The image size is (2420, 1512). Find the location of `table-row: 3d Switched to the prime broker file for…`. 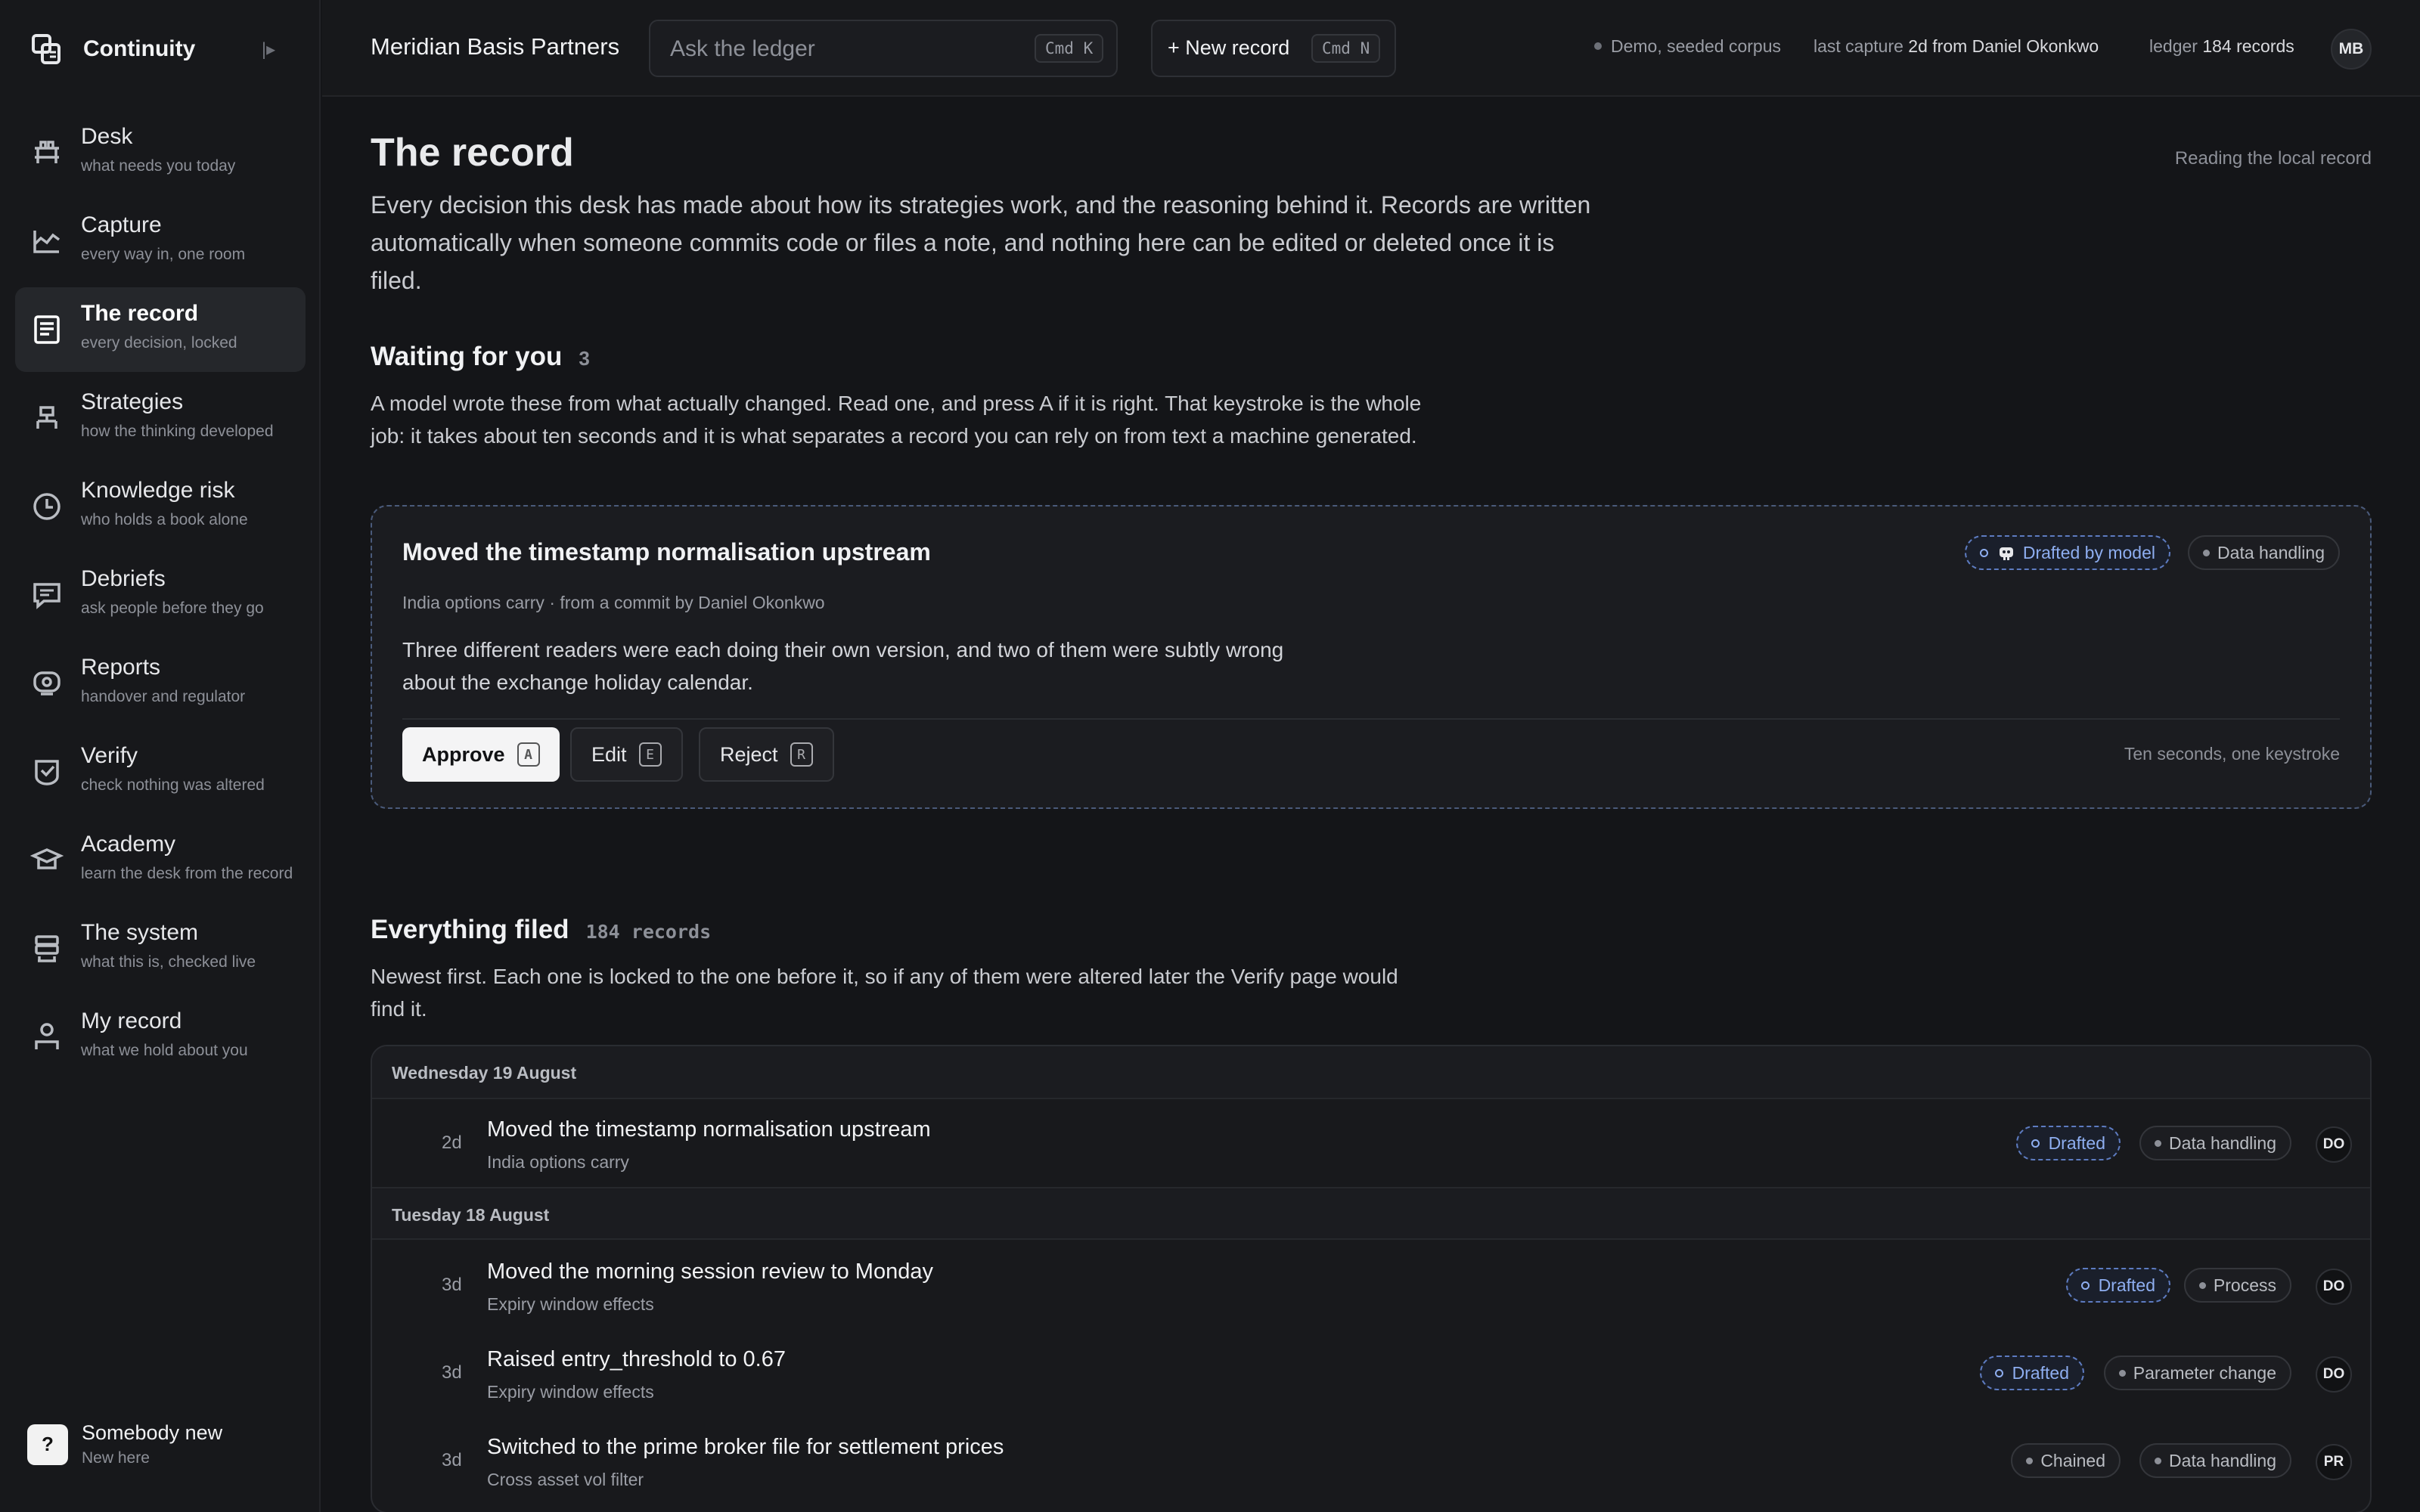

table-row: 3d Switched to the prime broker file for… is located at coordinates (1371, 1460).